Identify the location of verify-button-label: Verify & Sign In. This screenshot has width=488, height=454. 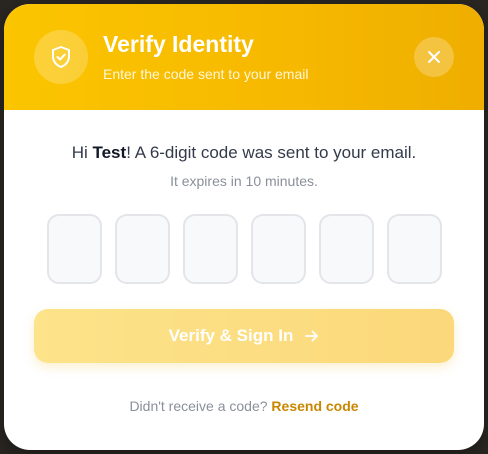
(231, 335).